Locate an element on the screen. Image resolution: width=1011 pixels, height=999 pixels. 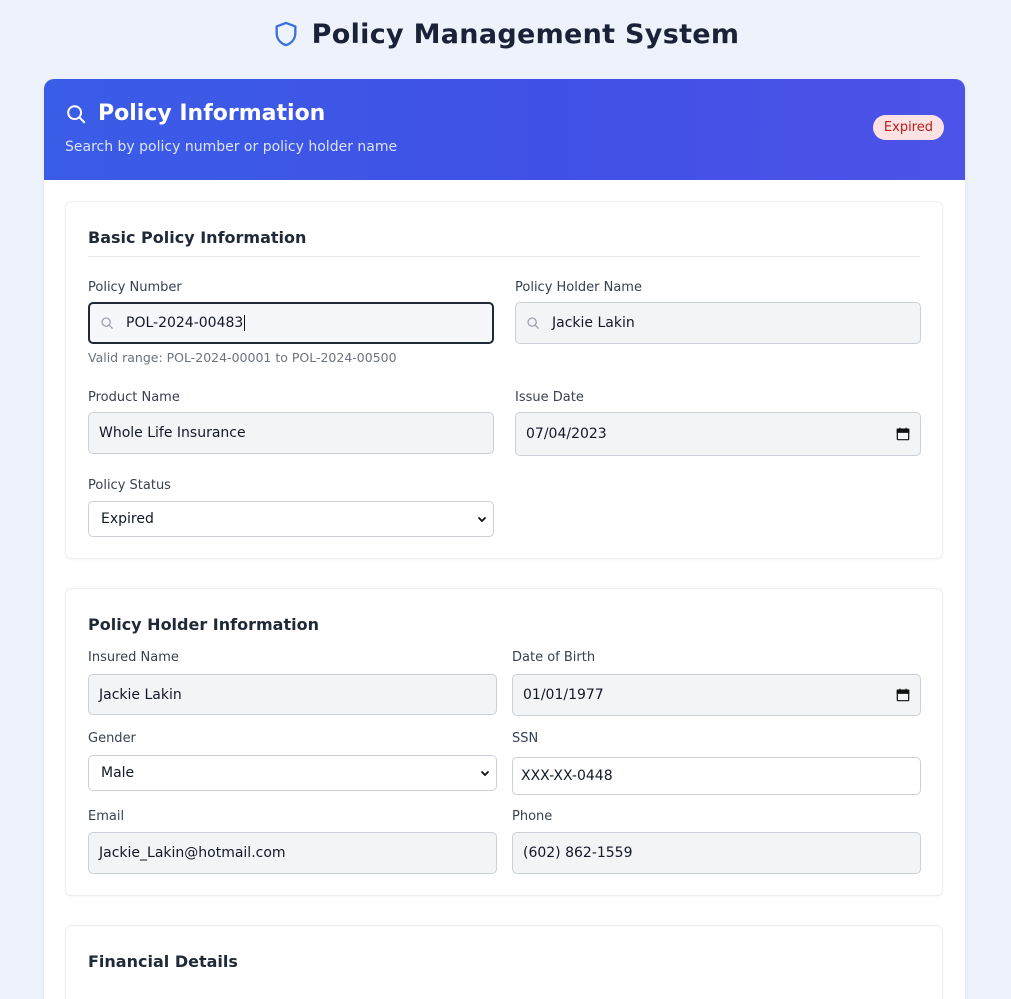
gender-value: Male is located at coordinates (118, 773).